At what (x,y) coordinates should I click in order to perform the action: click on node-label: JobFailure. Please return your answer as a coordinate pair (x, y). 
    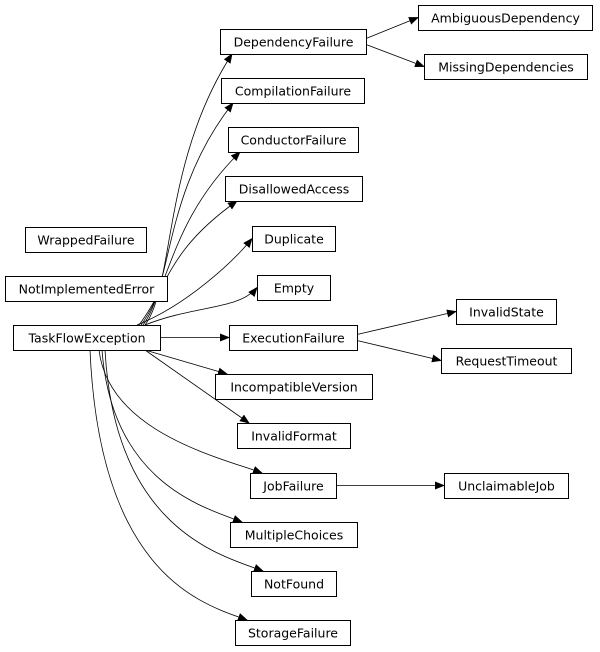
    Looking at the image, I should click on (293, 486).